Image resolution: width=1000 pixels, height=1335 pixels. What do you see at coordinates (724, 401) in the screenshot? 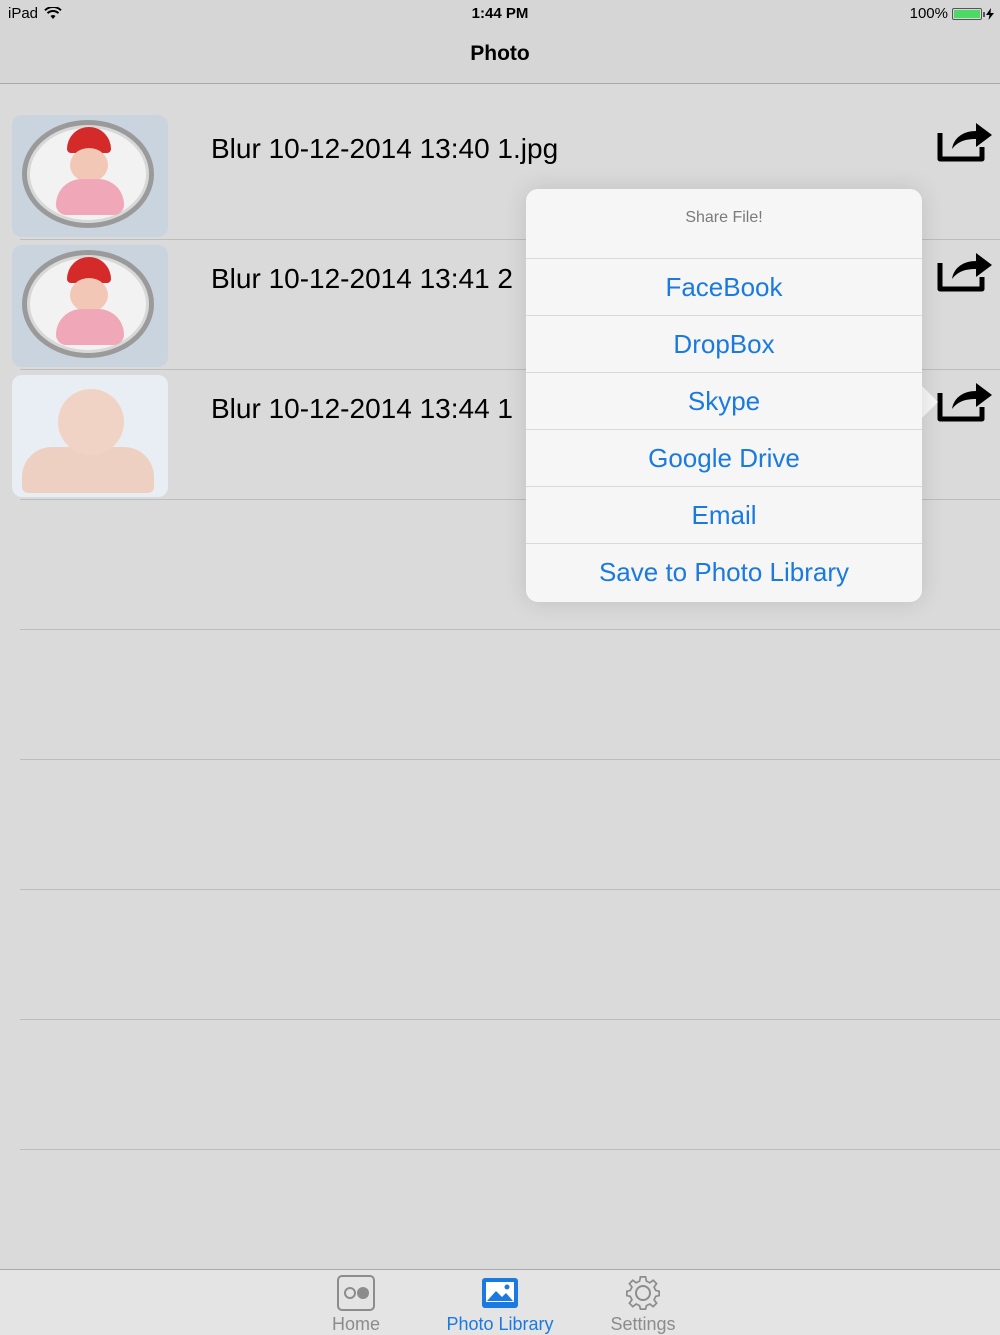
I see `share-option-skype: Skype` at bounding box center [724, 401].